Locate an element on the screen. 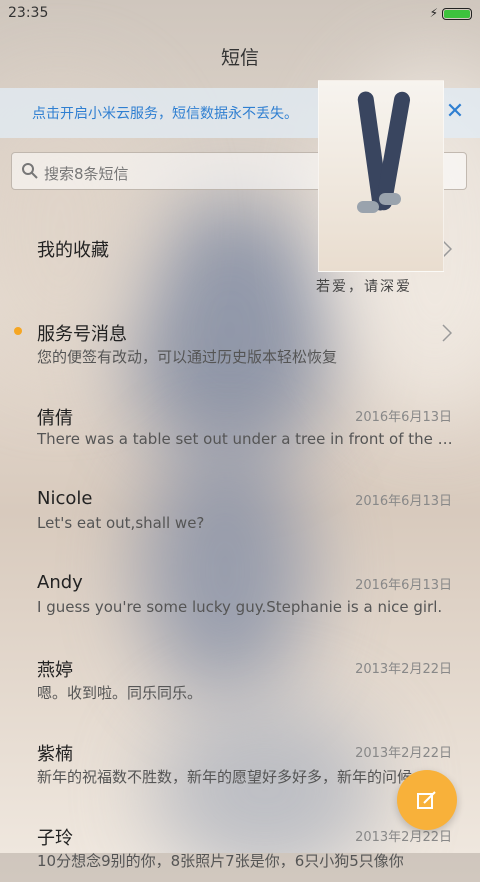  photo-caption: 若爱，请深爱 is located at coordinates (364, 287).